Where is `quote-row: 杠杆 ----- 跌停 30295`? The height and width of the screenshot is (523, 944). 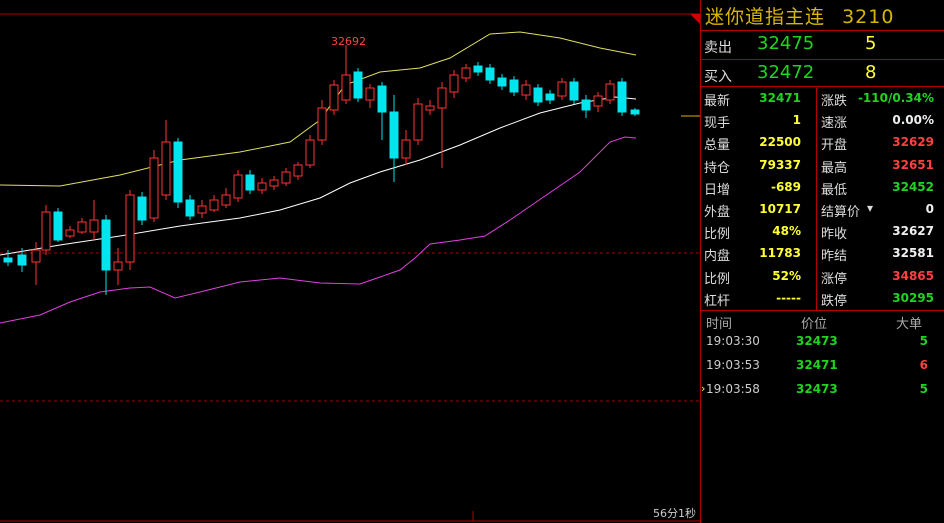
quote-row: 杠杆 ----- 跌停 30295 is located at coordinates (822, 299).